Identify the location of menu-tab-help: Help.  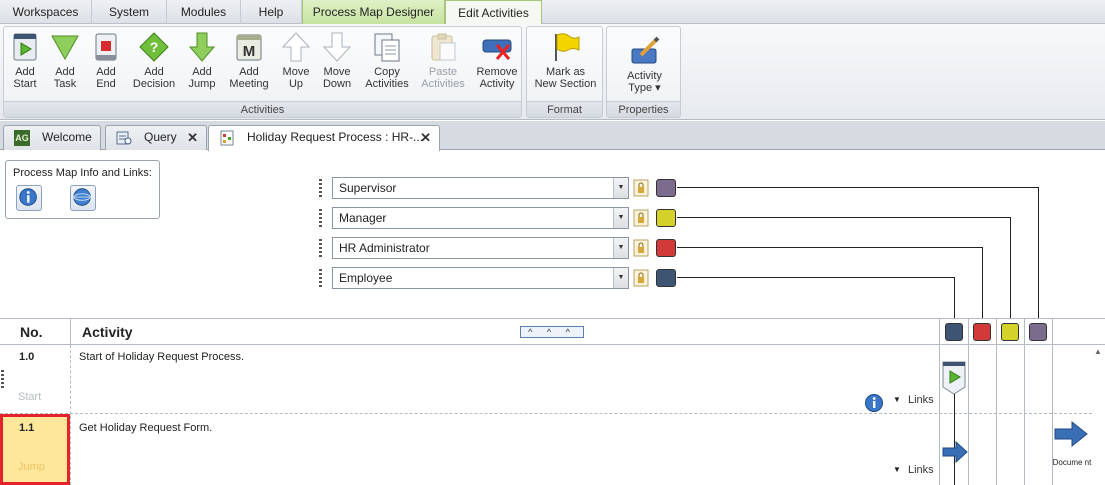
(271, 12).